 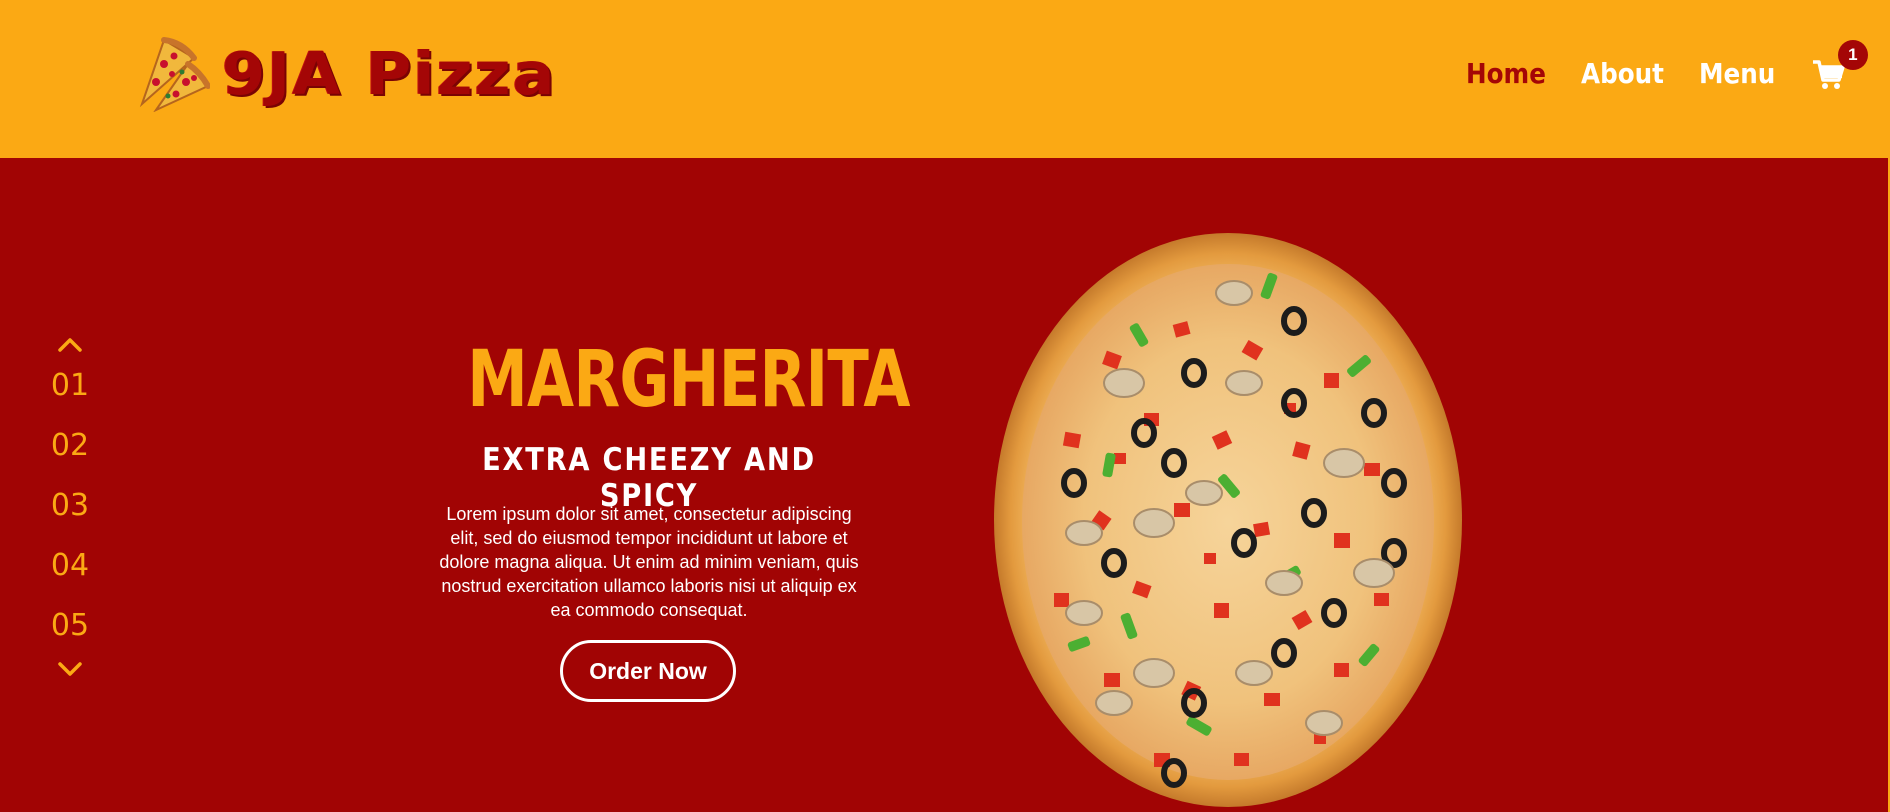 What do you see at coordinates (1737, 74) in the screenshot?
I see `nav-link-menu: Menu` at bounding box center [1737, 74].